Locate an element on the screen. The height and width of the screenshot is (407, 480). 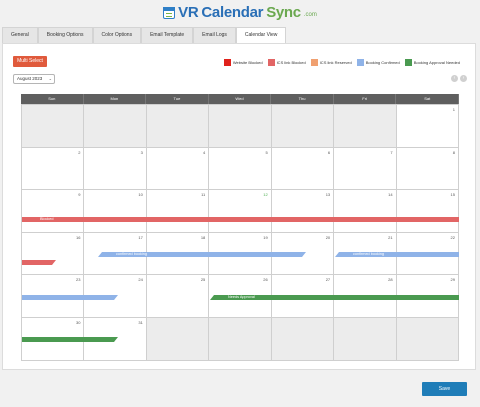
day-cell: 9 is located at coordinates (53, 211).